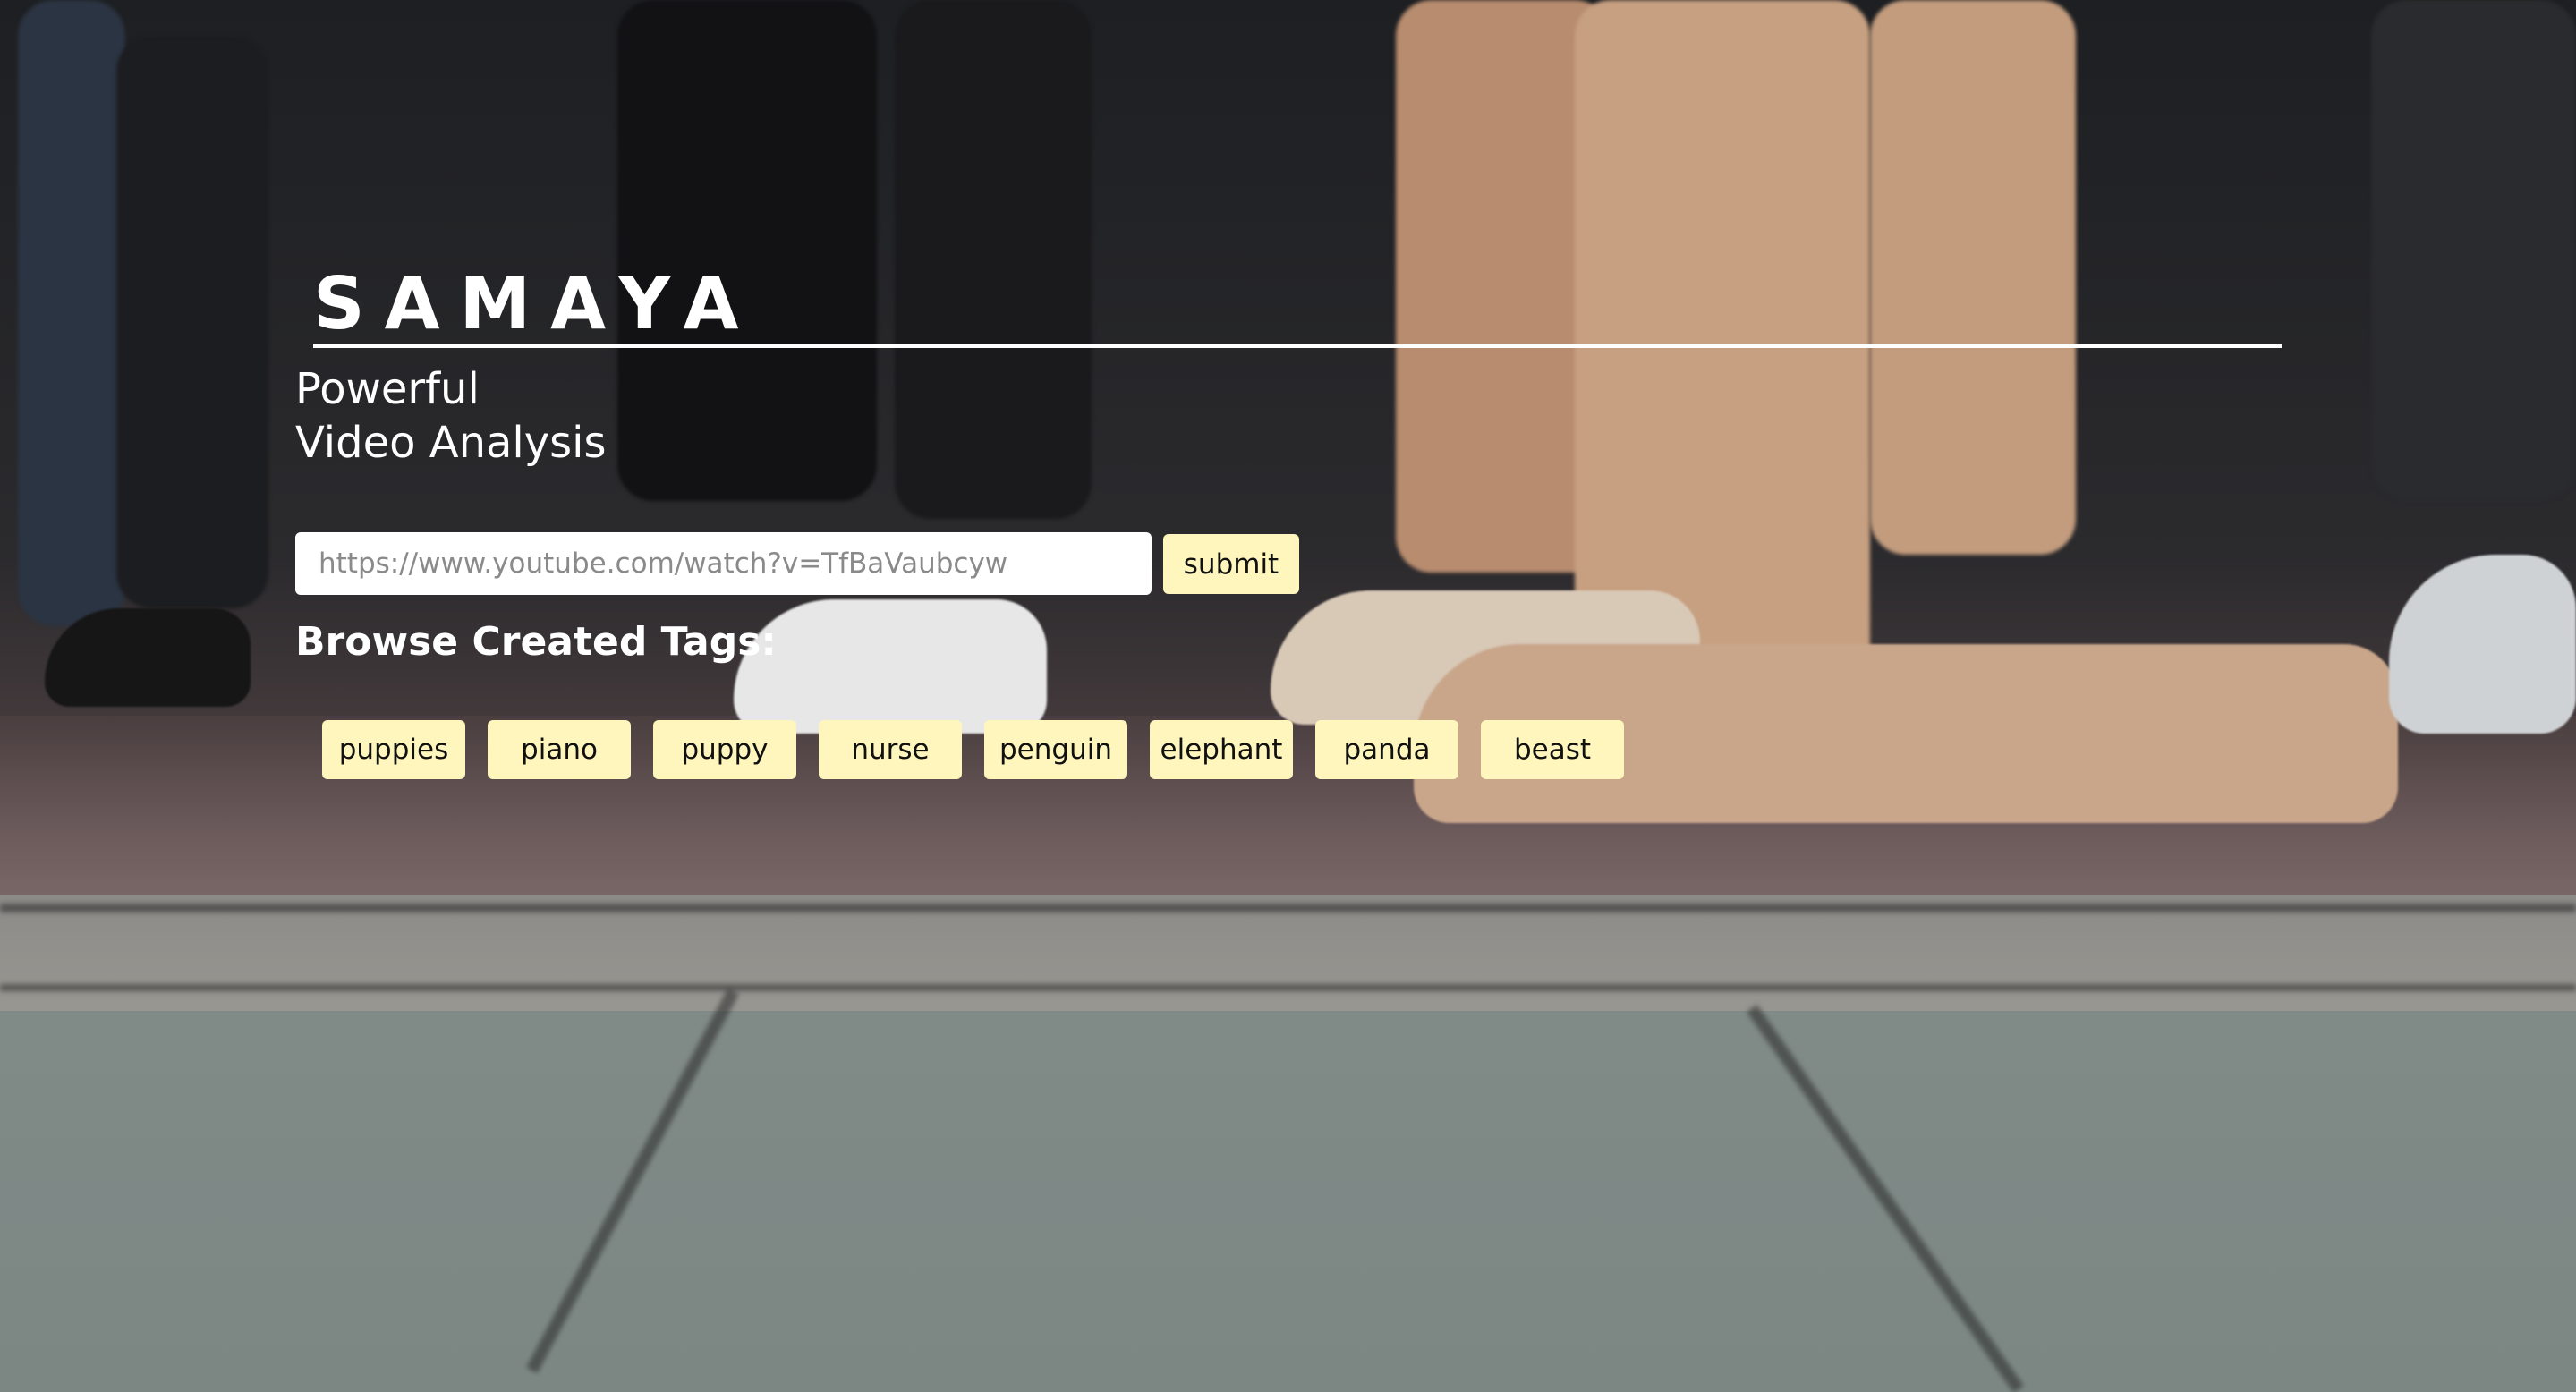 This screenshot has width=2576, height=1392. Describe the element at coordinates (451, 443) in the screenshot. I see `tagline-line-2: Video Analysis` at that location.